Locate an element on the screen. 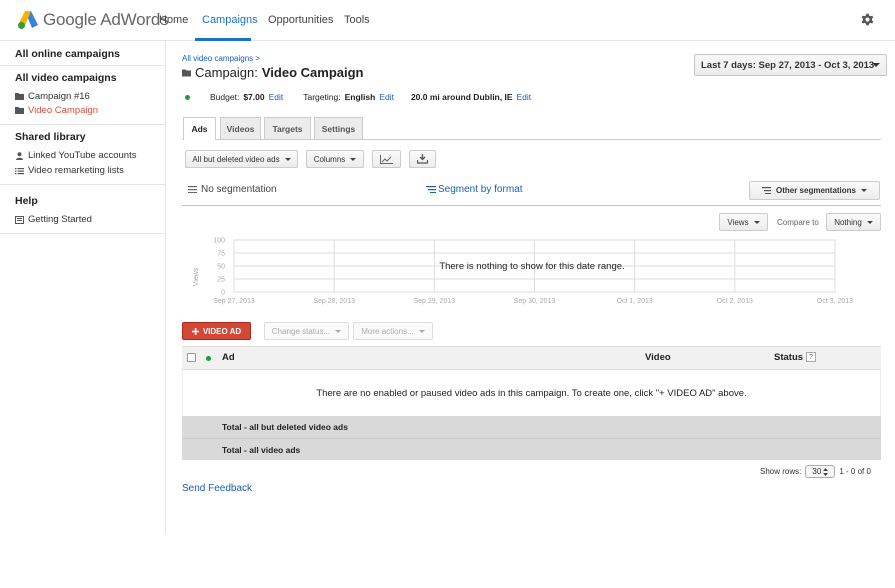 This screenshot has width=895, height=588. ad-filter-label: All but deleted video ads is located at coordinates (236, 159).